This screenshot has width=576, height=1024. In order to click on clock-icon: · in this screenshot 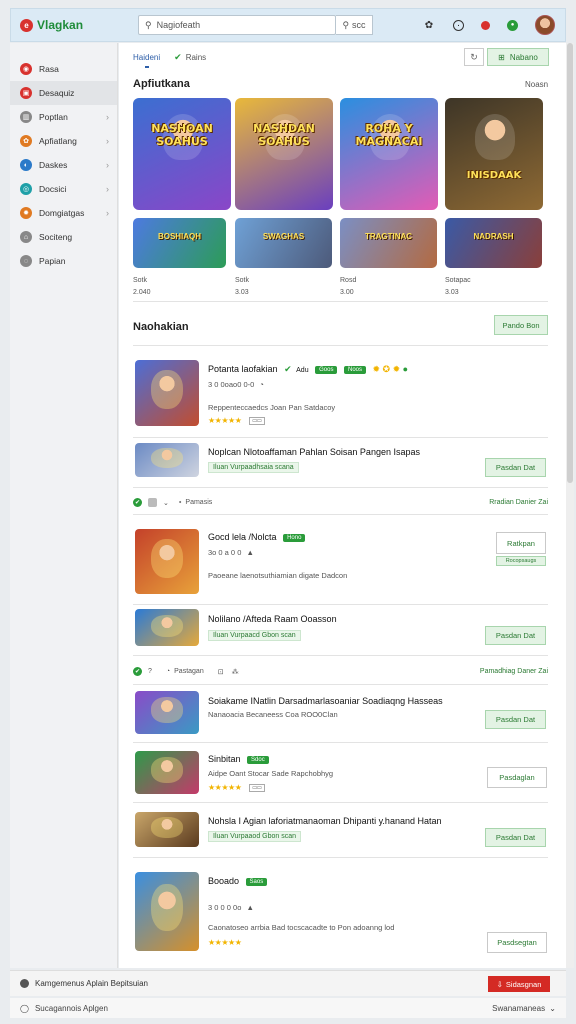, I will do `click(458, 25)`.